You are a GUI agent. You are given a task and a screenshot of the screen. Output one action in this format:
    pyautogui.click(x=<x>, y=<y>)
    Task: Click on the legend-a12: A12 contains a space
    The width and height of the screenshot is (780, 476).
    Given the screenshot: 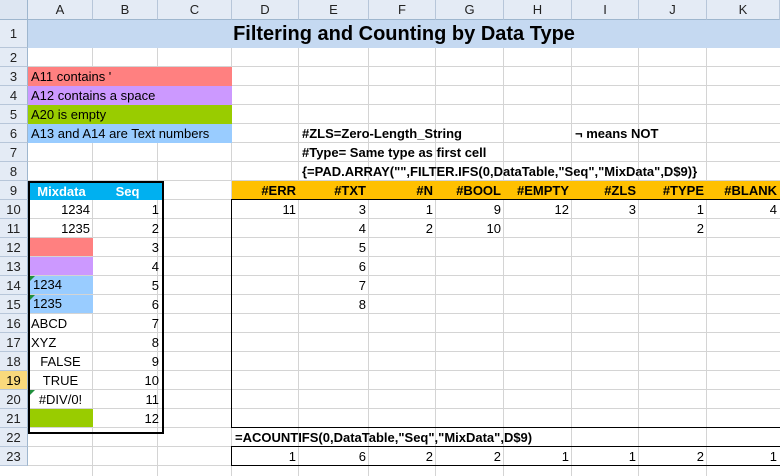 What is the action you would take?
    pyautogui.click(x=130, y=95)
    